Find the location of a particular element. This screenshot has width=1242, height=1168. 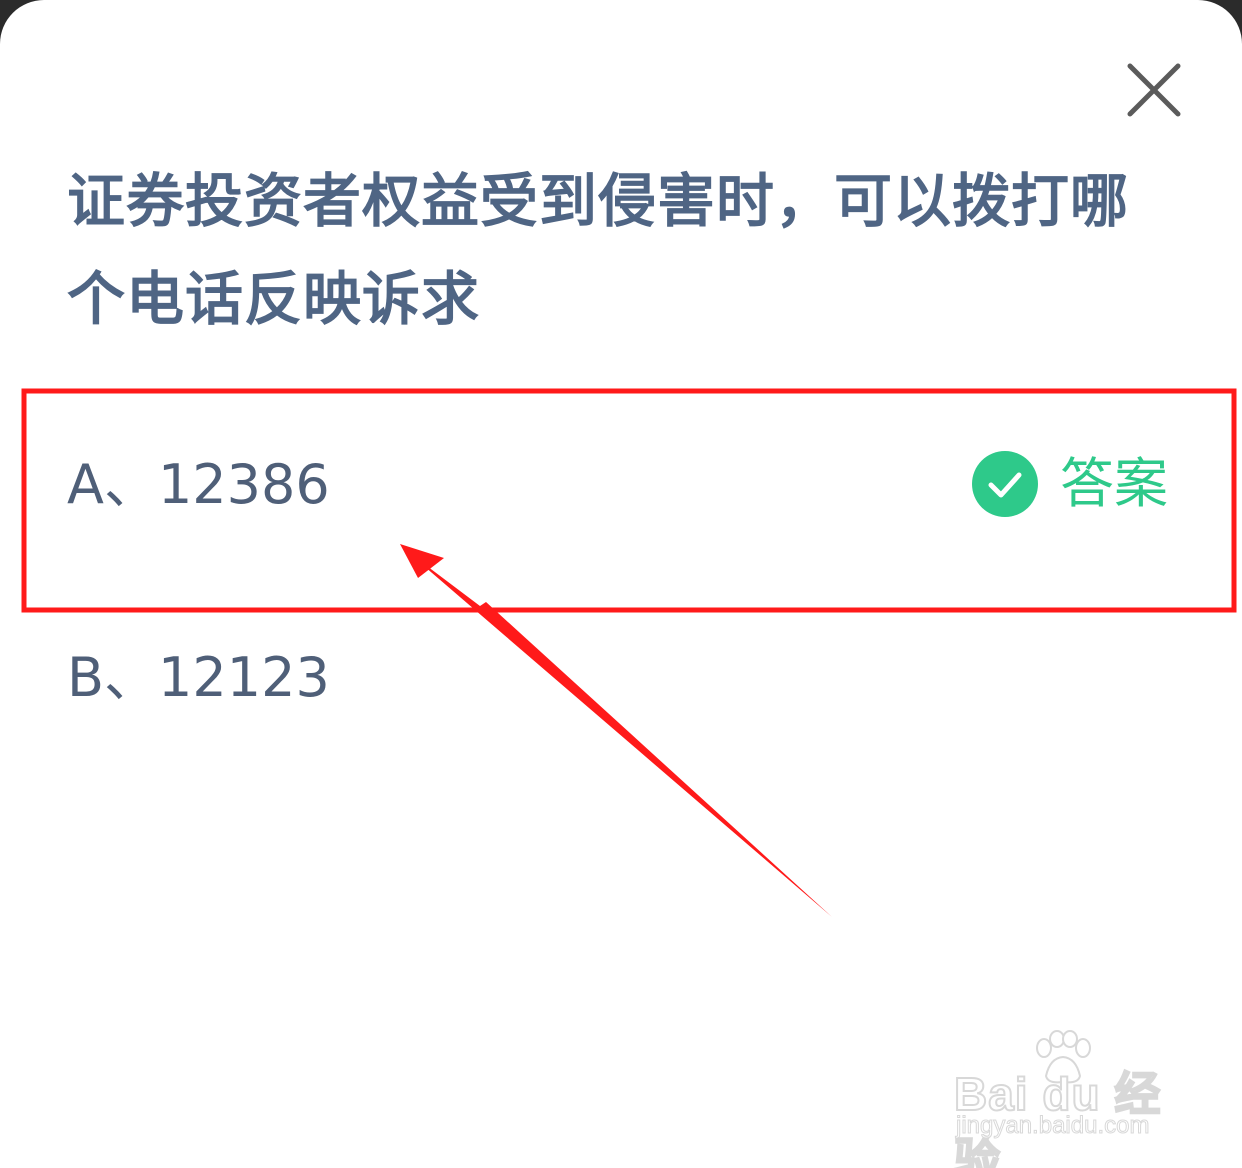

answer-tag: 答案 is located at coordinates (1070, 484).